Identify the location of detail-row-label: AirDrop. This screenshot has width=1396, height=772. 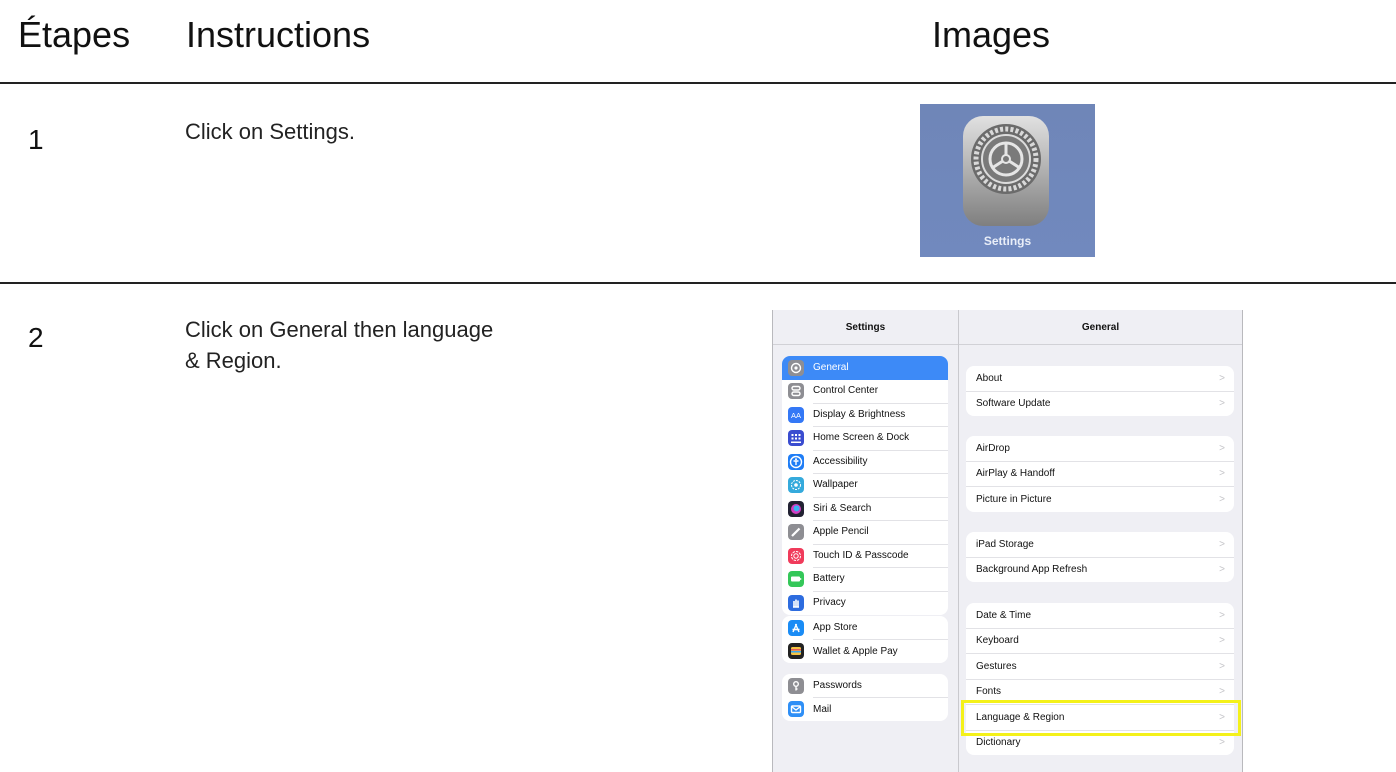
(993, 448).